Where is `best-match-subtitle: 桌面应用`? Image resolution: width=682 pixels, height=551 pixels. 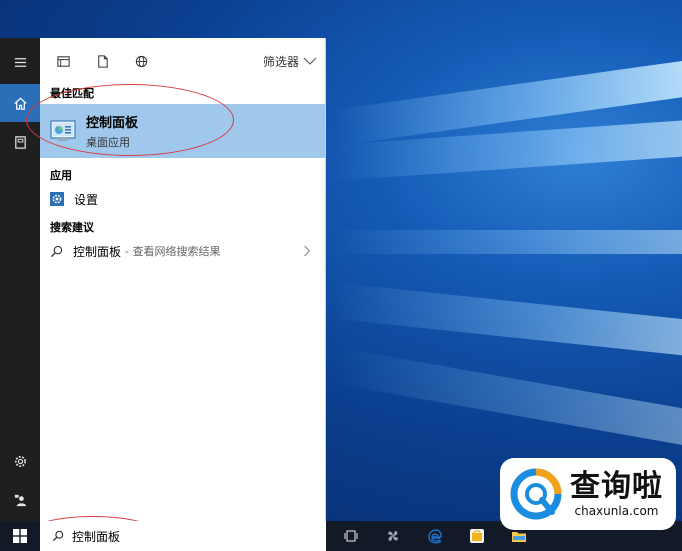 best-match-subtitle: 桌面应用 is located at coordinates (108, 142).